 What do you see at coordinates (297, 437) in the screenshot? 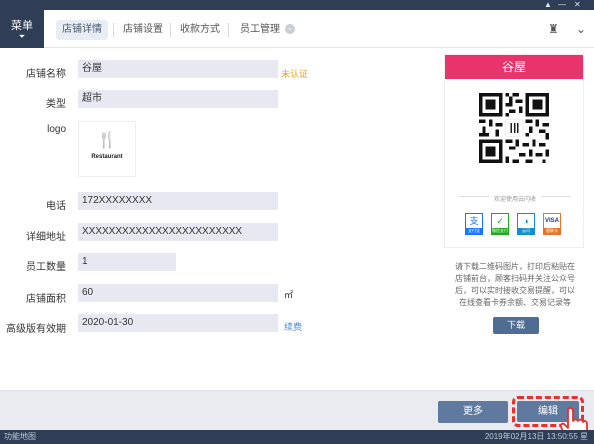
I see `status-bar: 功能地图 2019年02月13日 13:50:55 星` at bounding box center [297, 437].